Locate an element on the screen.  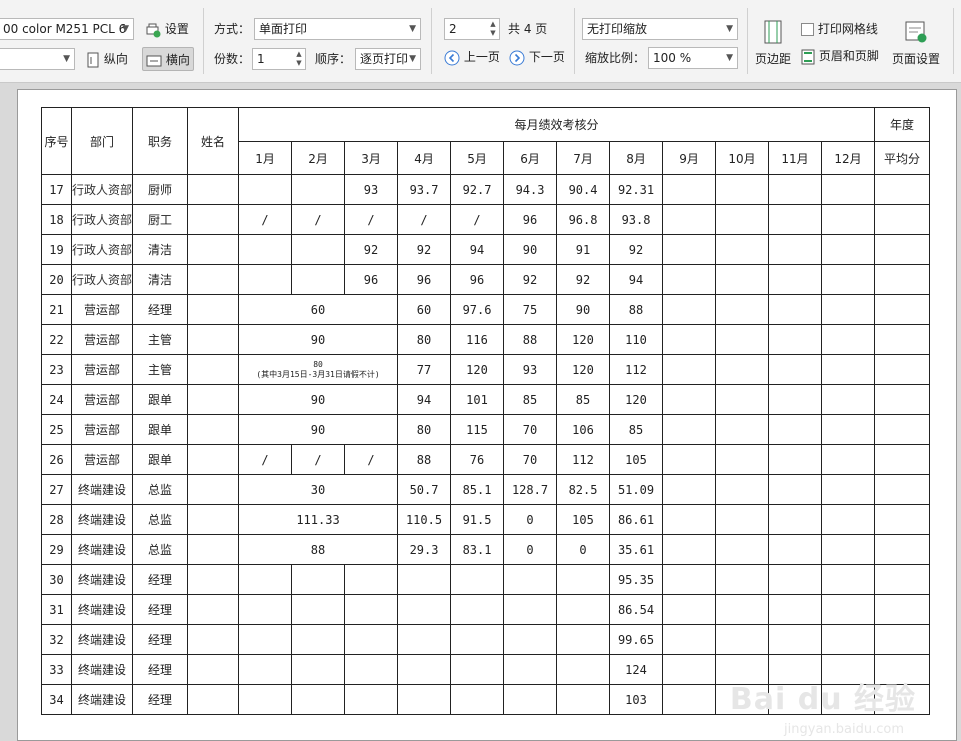
header-month: 4月 is located at coordinates (424, 158).